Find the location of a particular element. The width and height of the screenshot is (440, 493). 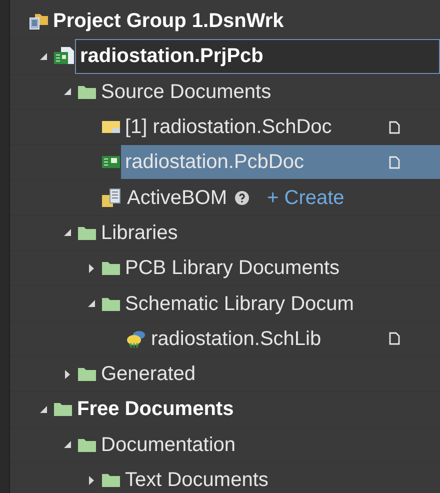

tree-item: radiostation.PrjPcb is located at coordinates (257, 56).